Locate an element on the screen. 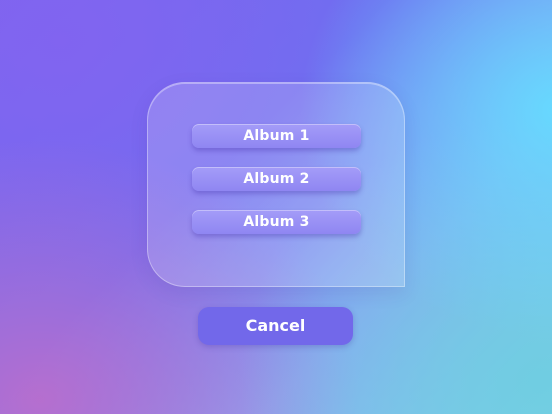  cancel-button: Cancel is located at coordinates (275, 326).